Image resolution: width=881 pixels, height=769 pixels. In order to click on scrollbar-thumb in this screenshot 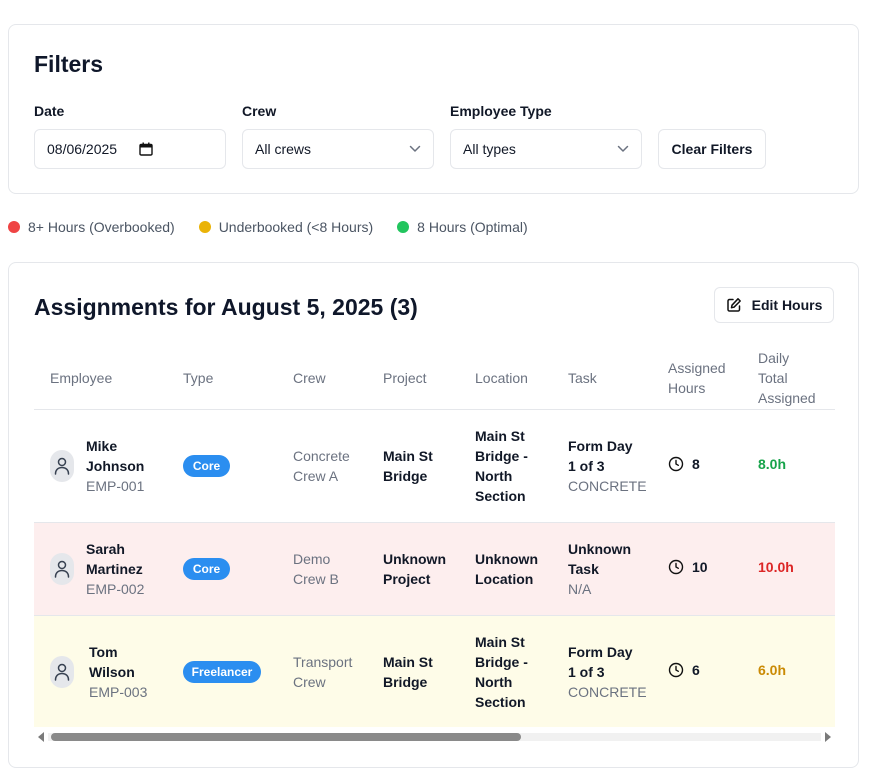, I will do `click(286, 737)`.